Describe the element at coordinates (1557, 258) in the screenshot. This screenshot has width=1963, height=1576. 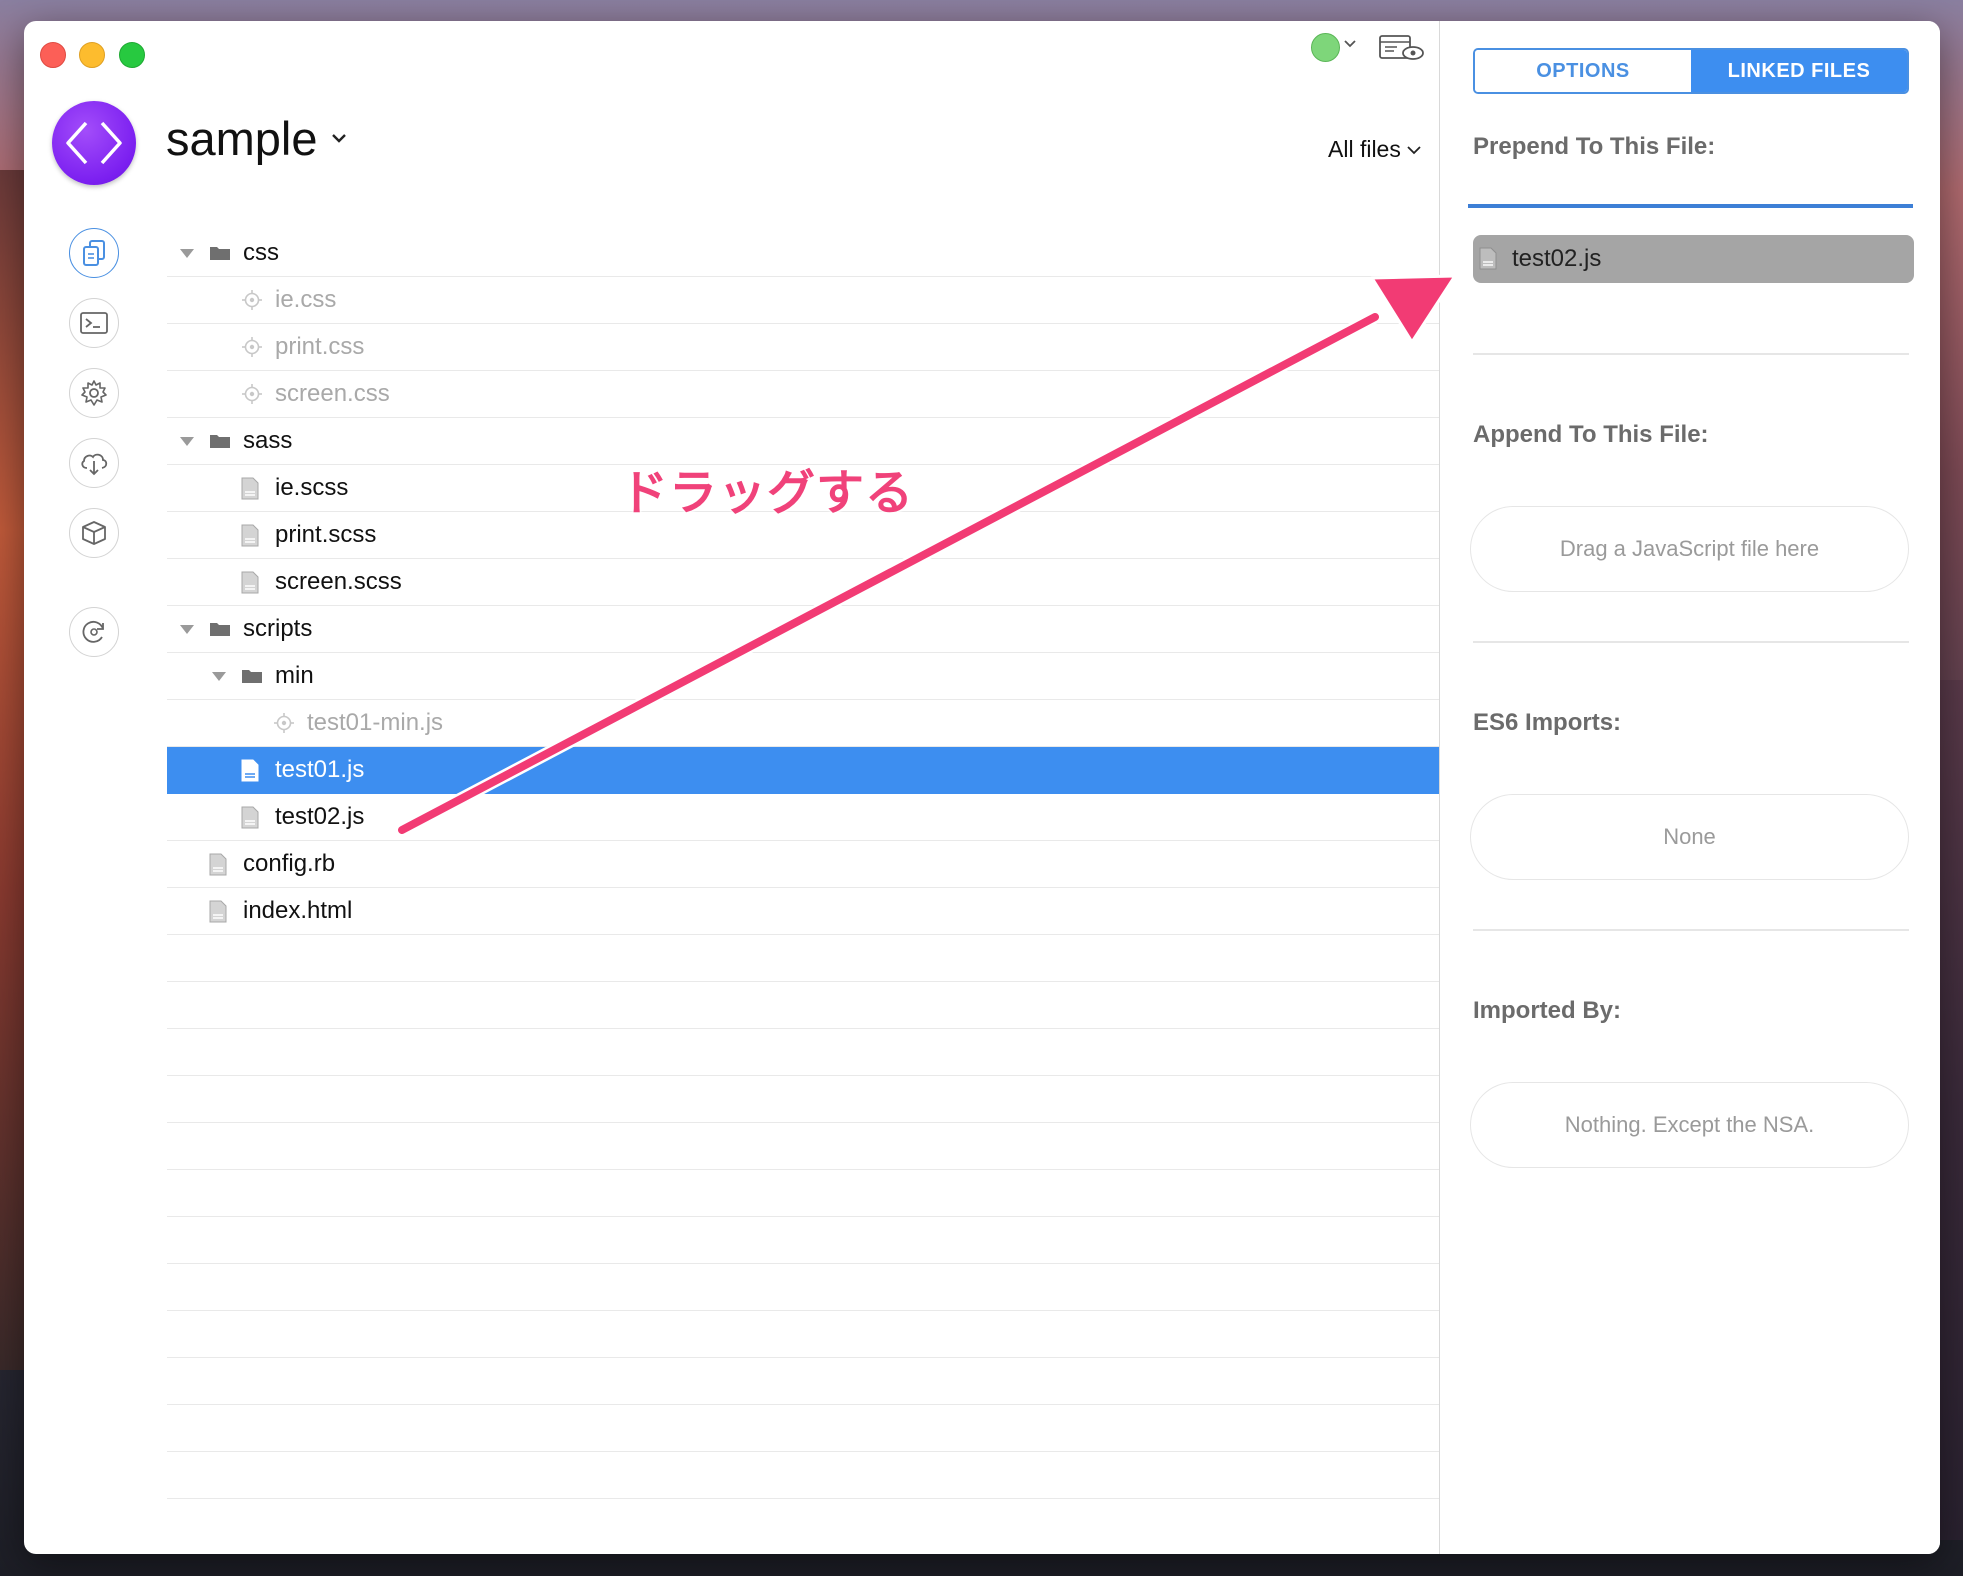
I see `linked-file-name: test02.js` at that location.